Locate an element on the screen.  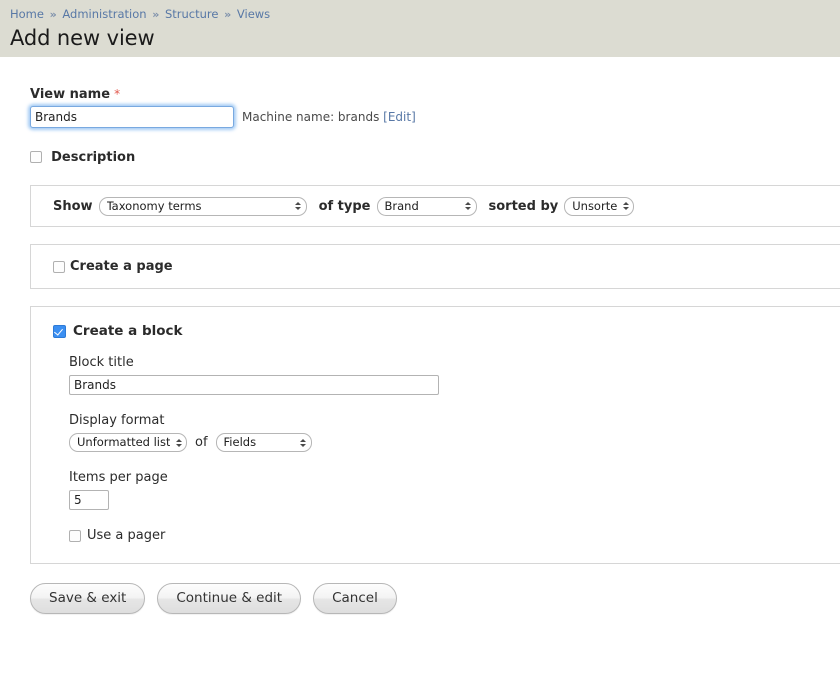
sorted-by-select-wrap: Unsorted is located at coordinates (599, 206).